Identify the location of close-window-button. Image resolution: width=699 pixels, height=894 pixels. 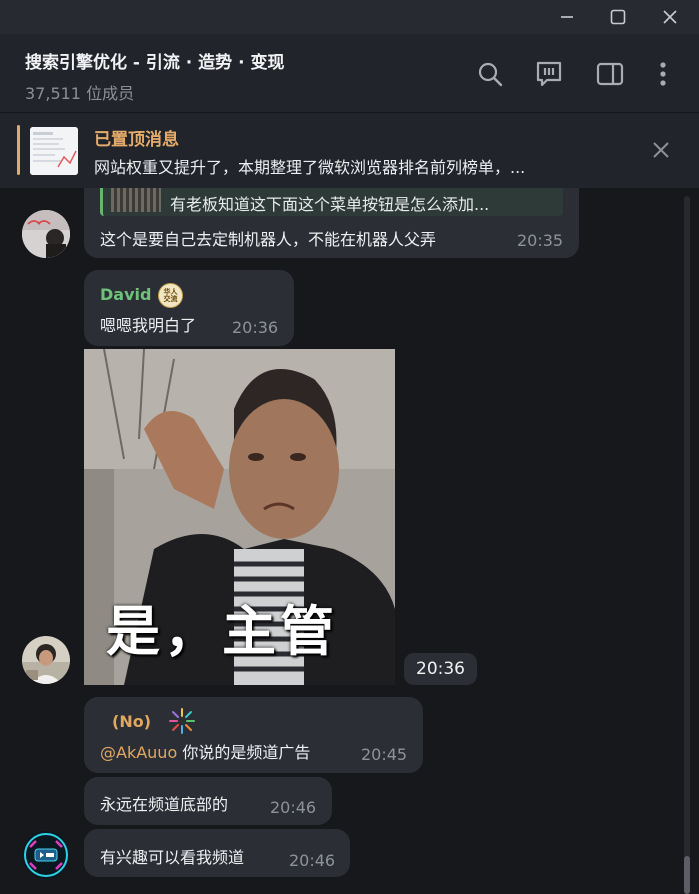
(670, 17).